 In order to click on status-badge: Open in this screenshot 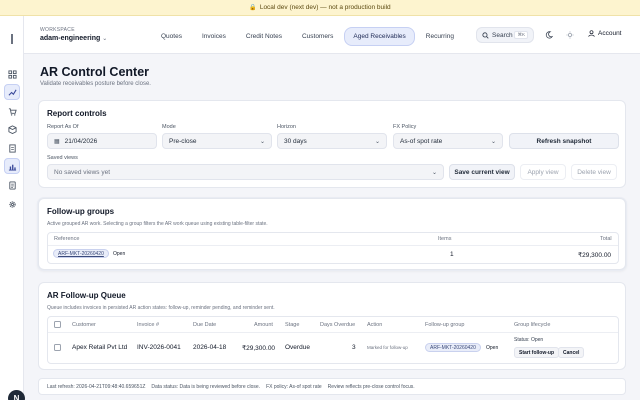, I will do `click(119, 253)`.